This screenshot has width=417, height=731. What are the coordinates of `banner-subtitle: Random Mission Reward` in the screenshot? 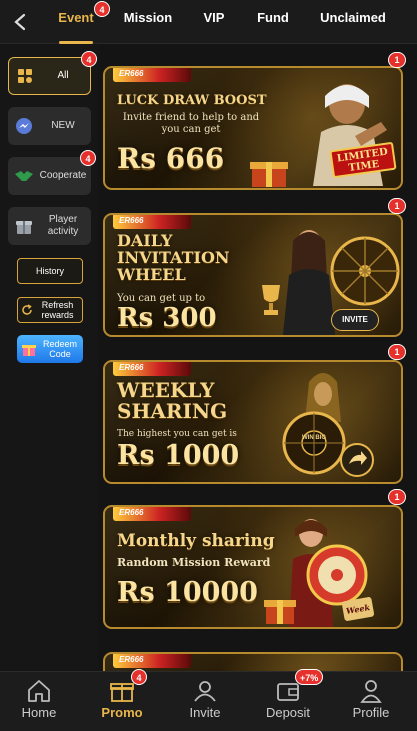 It's located at (194, 562).